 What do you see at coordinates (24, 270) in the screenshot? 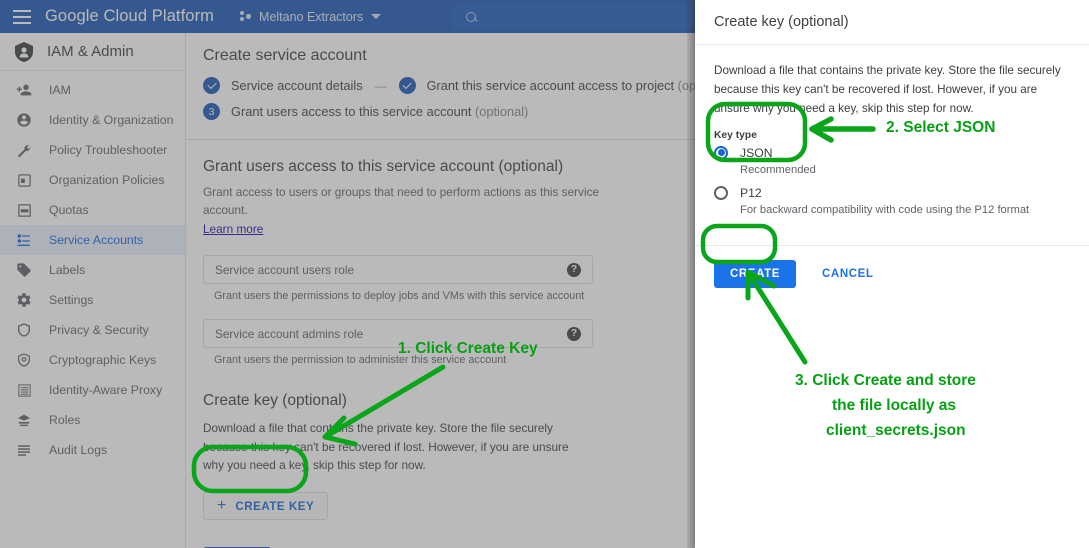
I see `label-icon` at bounding box center [24, 270].